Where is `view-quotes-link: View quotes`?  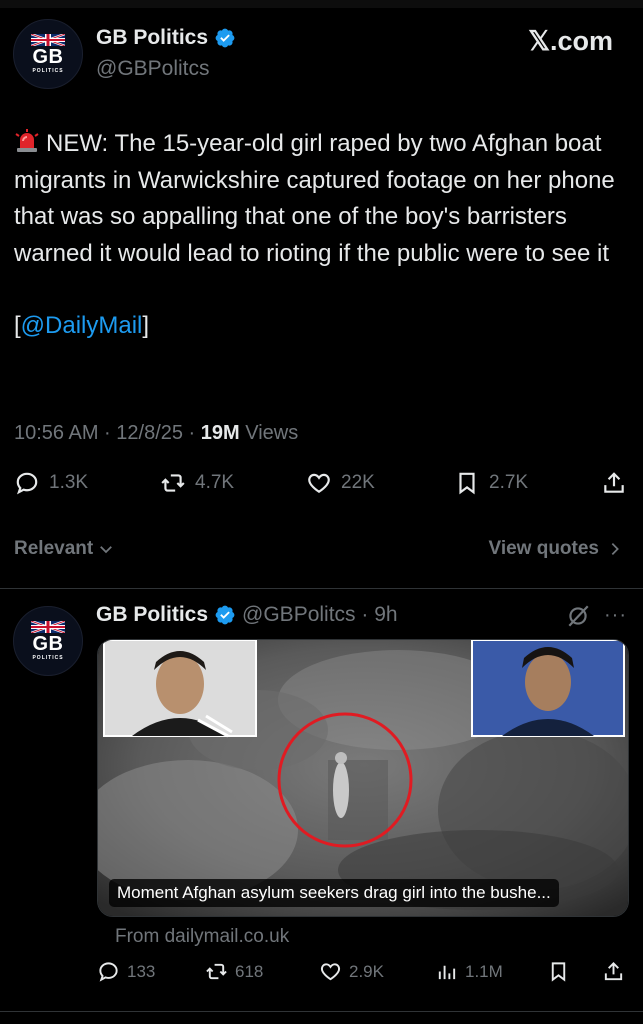
view-quotes-link: View quotes is located at coordinates (555, 549).